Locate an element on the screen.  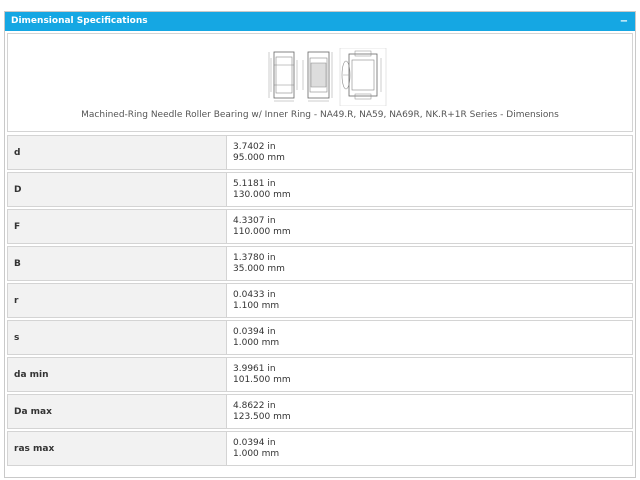
spec-value-inch: 4.8622 in is located at coordinates (254, 406).